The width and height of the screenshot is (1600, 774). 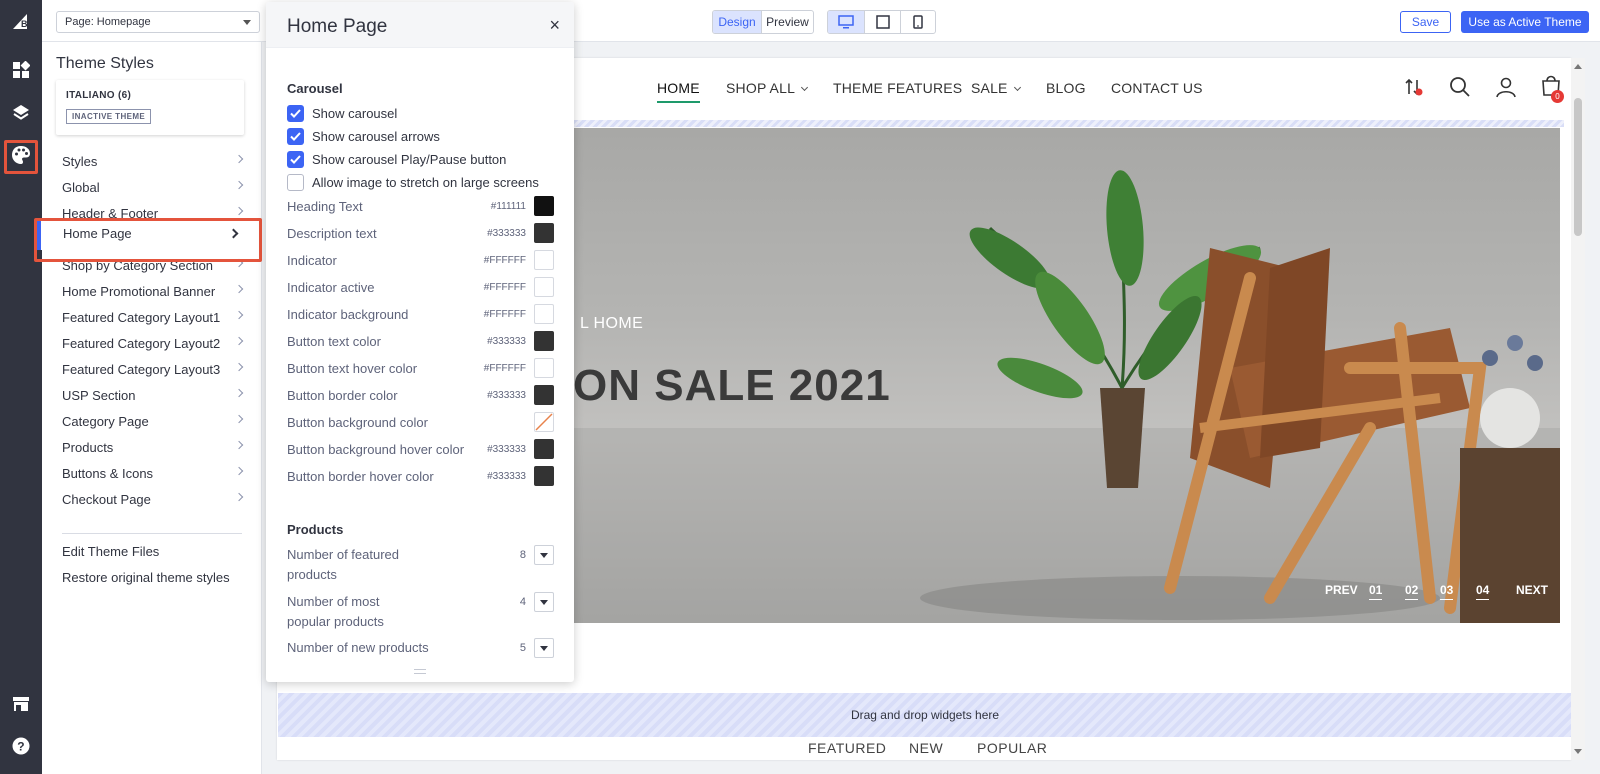 I want to click on search-icon, so click(x=1460, y=88).